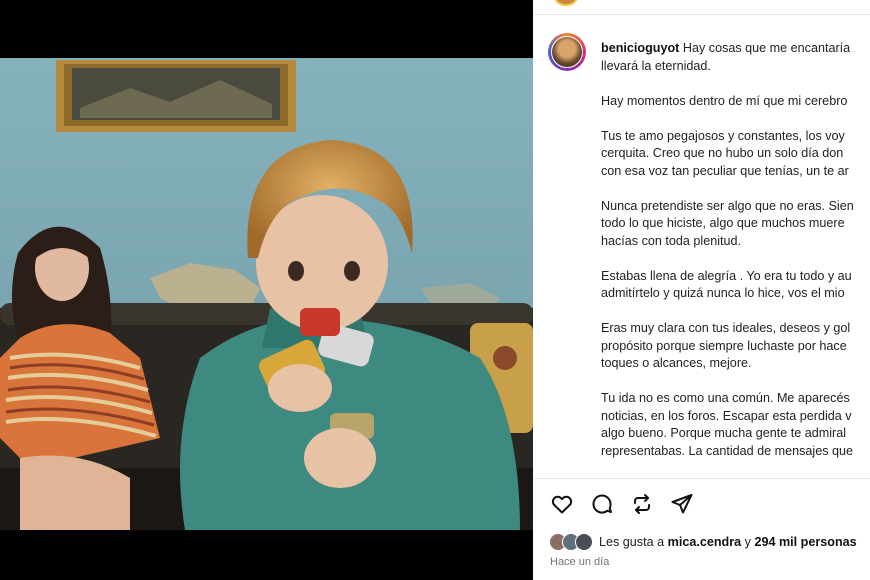 The image size is (870, 580). What do you see at coordinates (747, 542) in the screenshot?
I see `likes-joiner: y` at bounding box center [747, 542].